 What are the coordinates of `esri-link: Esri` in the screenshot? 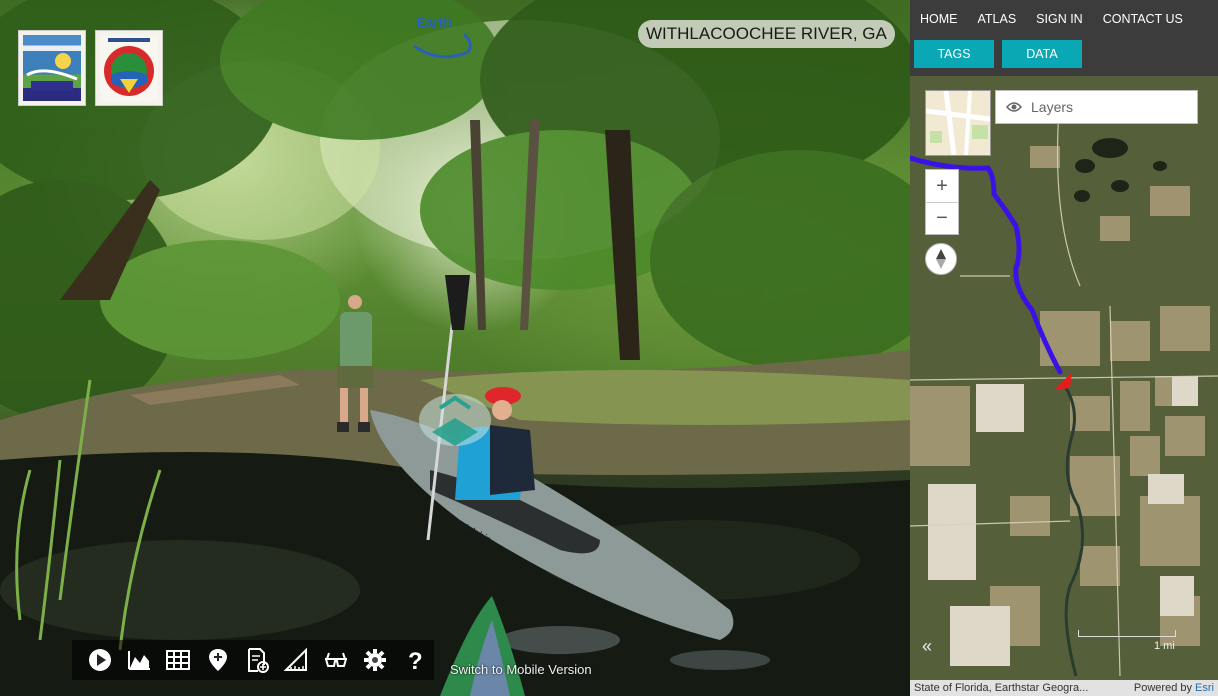 It's located at (1204, 688).